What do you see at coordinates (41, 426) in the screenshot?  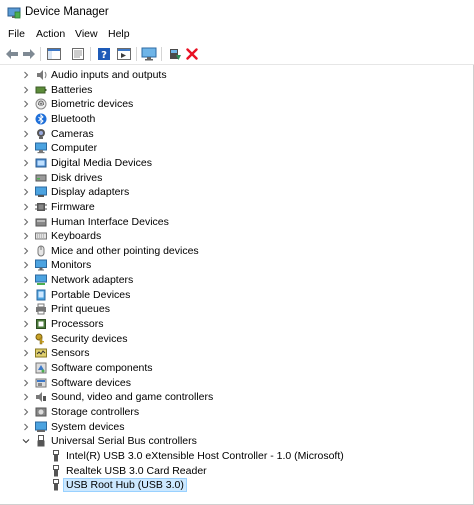 I see `system-device-icon` at bounding box center [41, 426].